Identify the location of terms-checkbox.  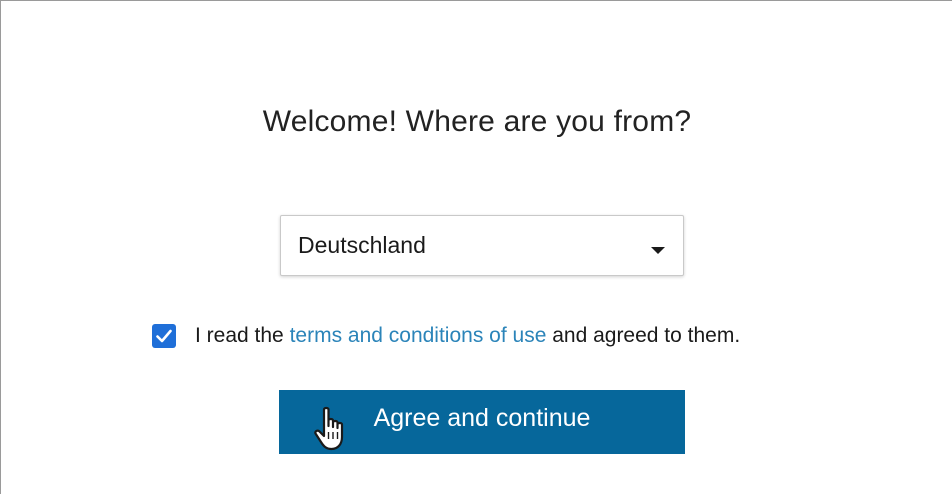
(164, 336).